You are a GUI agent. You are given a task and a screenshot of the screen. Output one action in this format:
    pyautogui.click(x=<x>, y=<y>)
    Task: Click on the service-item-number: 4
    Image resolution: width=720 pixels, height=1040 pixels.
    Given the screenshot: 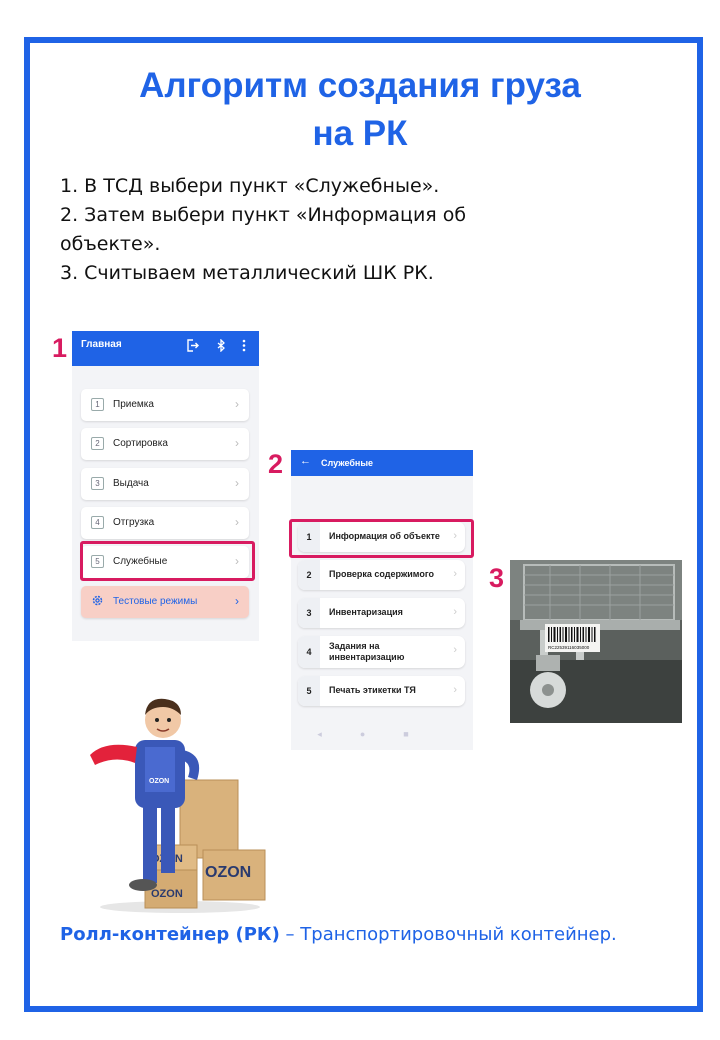 What is the action you would take?
    pyautogui.click(x=309, y=652)
    